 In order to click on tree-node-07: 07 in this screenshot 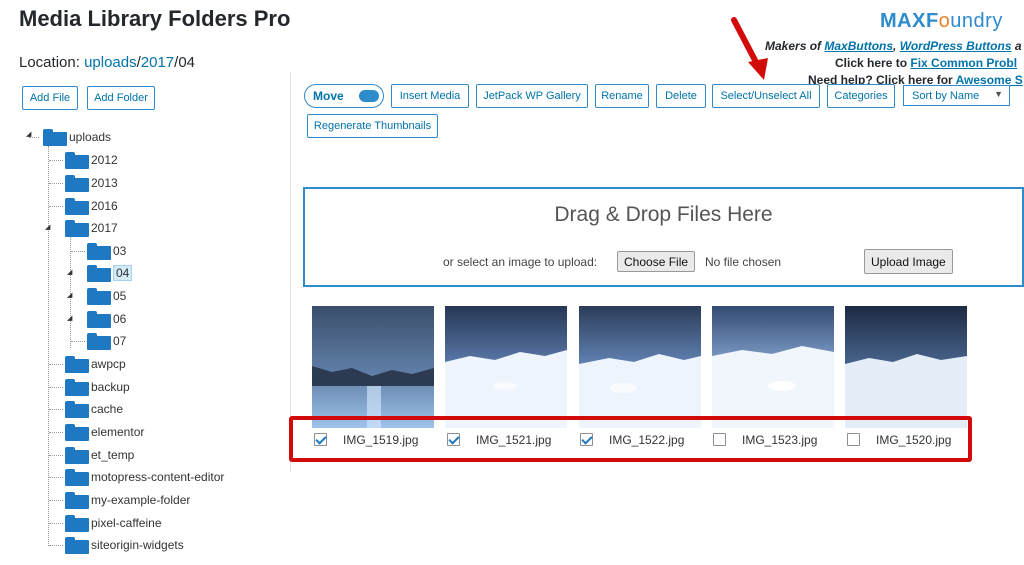, I will do `click(98, 341)`.